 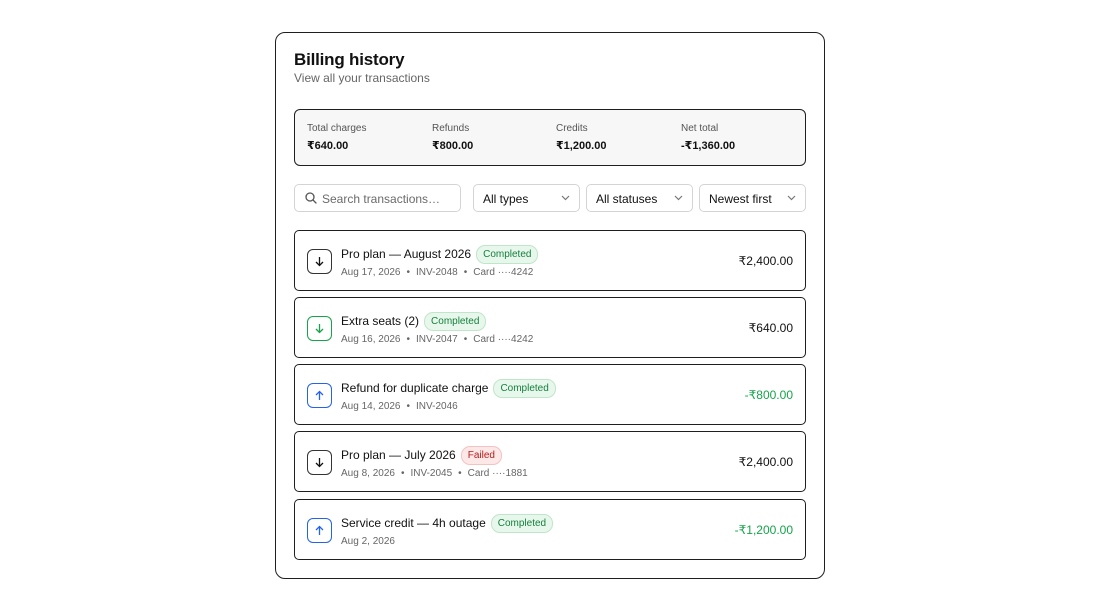 I want to click on status-filter-select: All statuses, so click(x=639, y=198).